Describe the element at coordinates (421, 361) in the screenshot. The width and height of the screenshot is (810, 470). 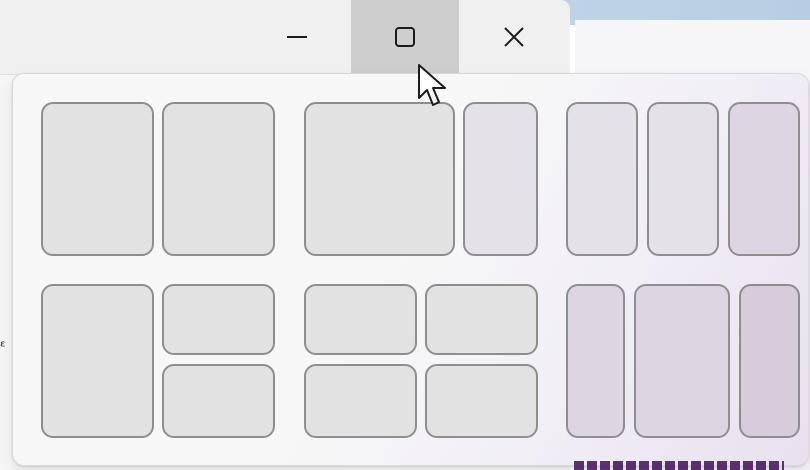
I see `snap-layout-four-quadrants` at that location.